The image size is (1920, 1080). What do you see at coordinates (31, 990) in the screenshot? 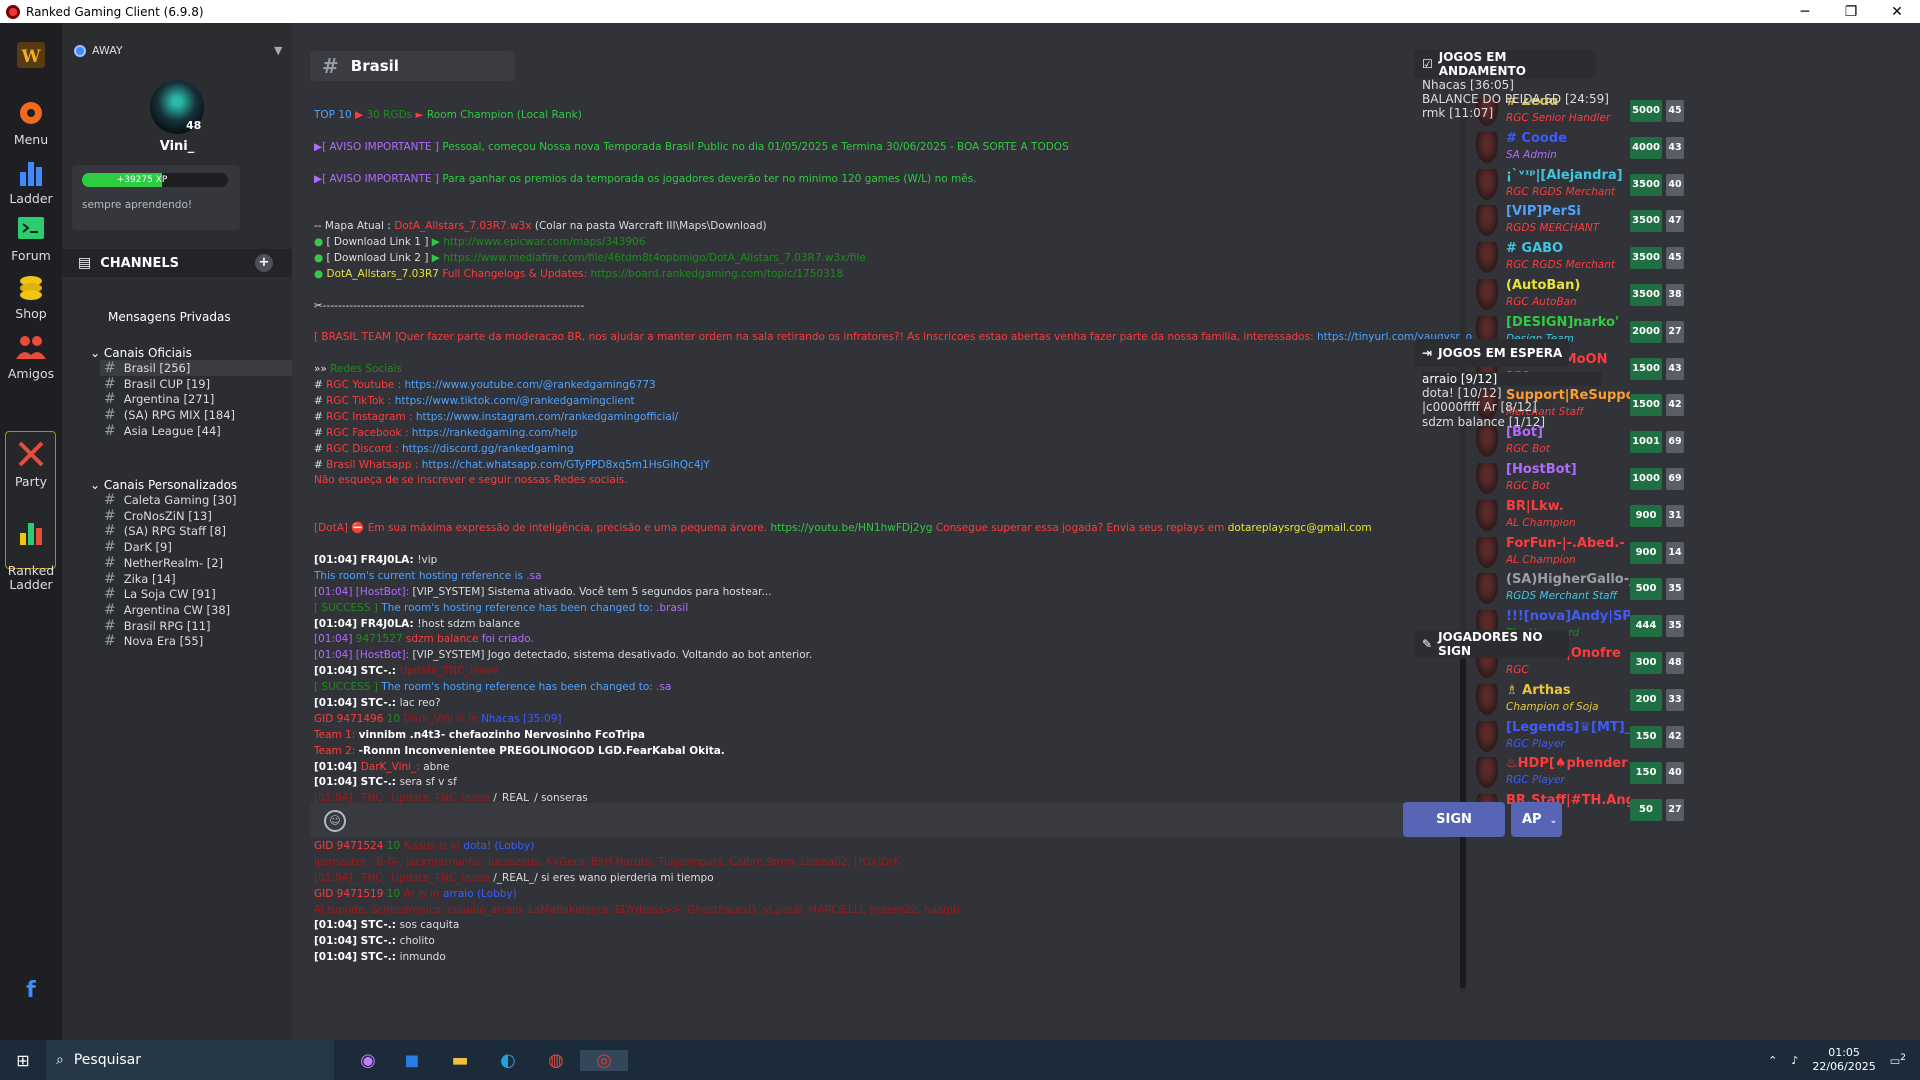
I see `facebook-icon: f` at bounding box center [31, 990].